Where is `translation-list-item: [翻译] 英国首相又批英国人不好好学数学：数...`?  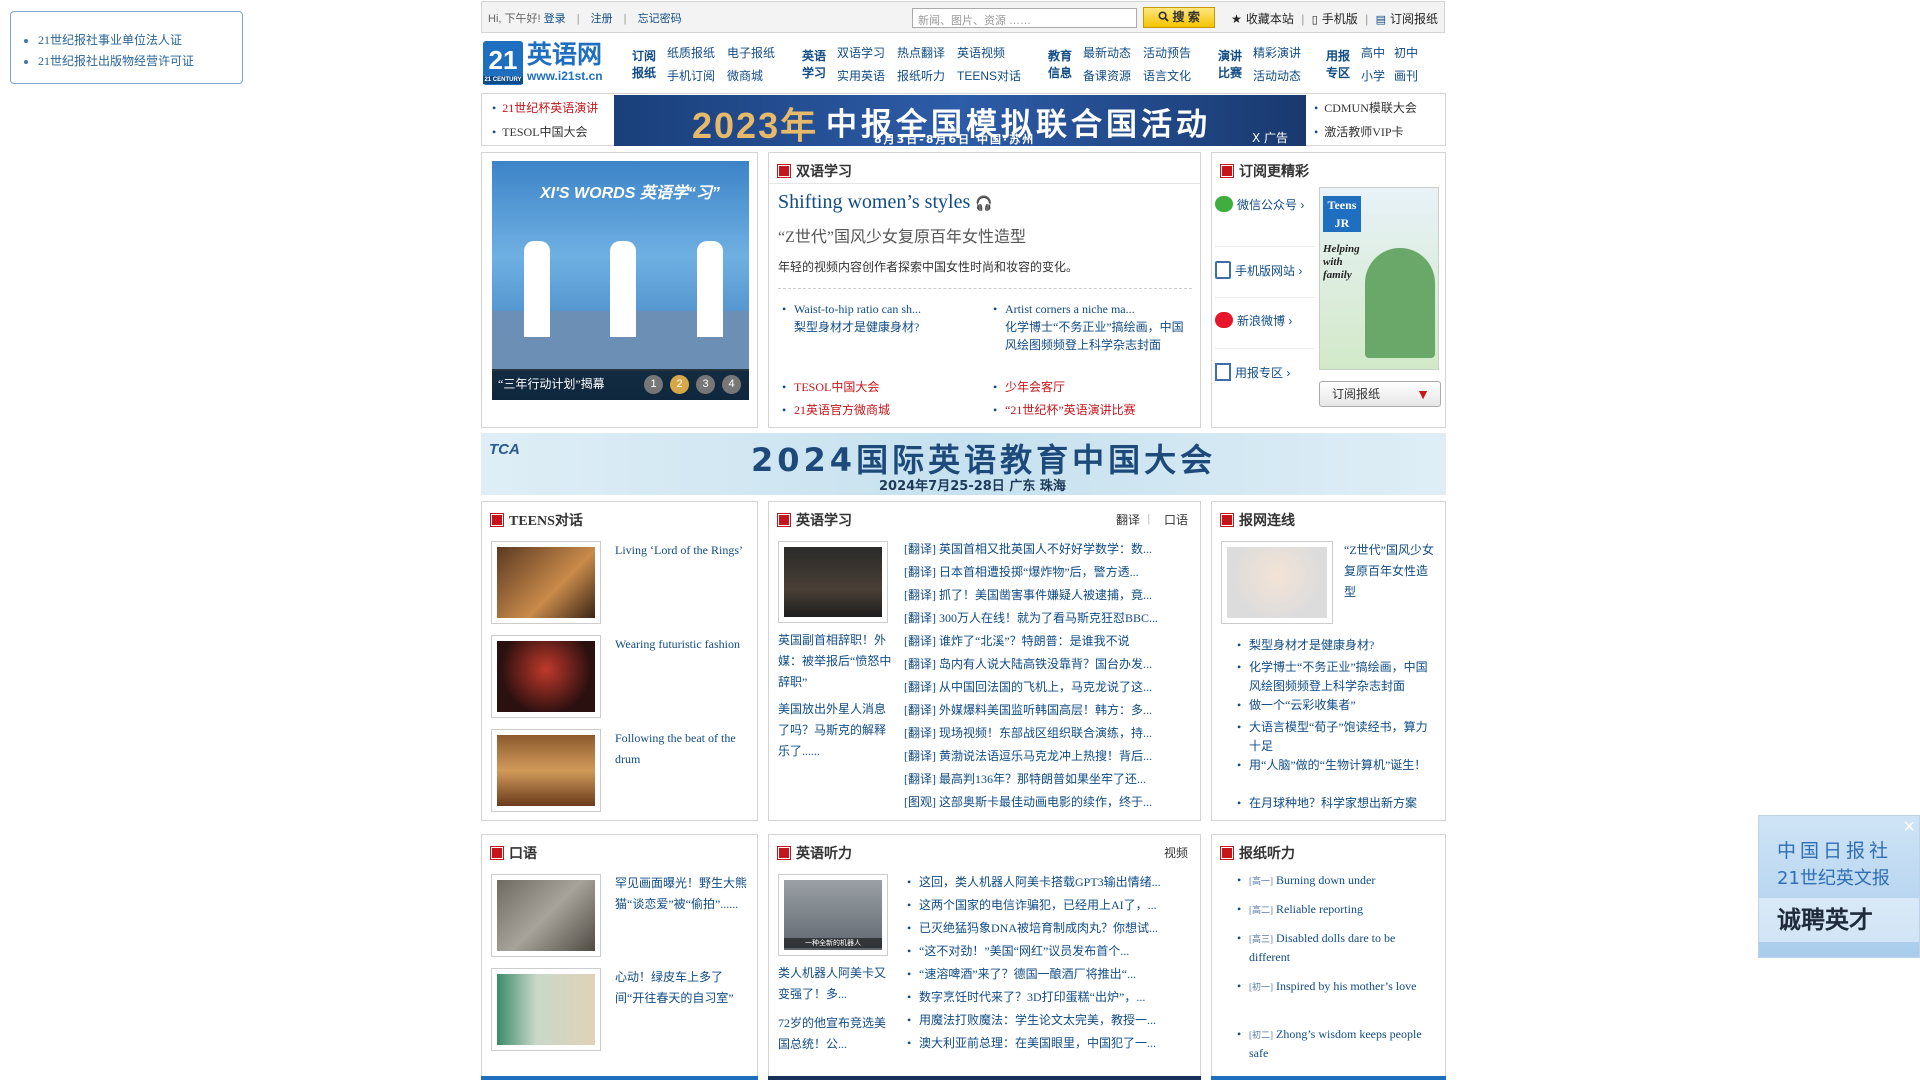
translation-list-item: [翻译] 英国首相又批英国人不好好学数学：数... is located at coordinates (1028, 549).